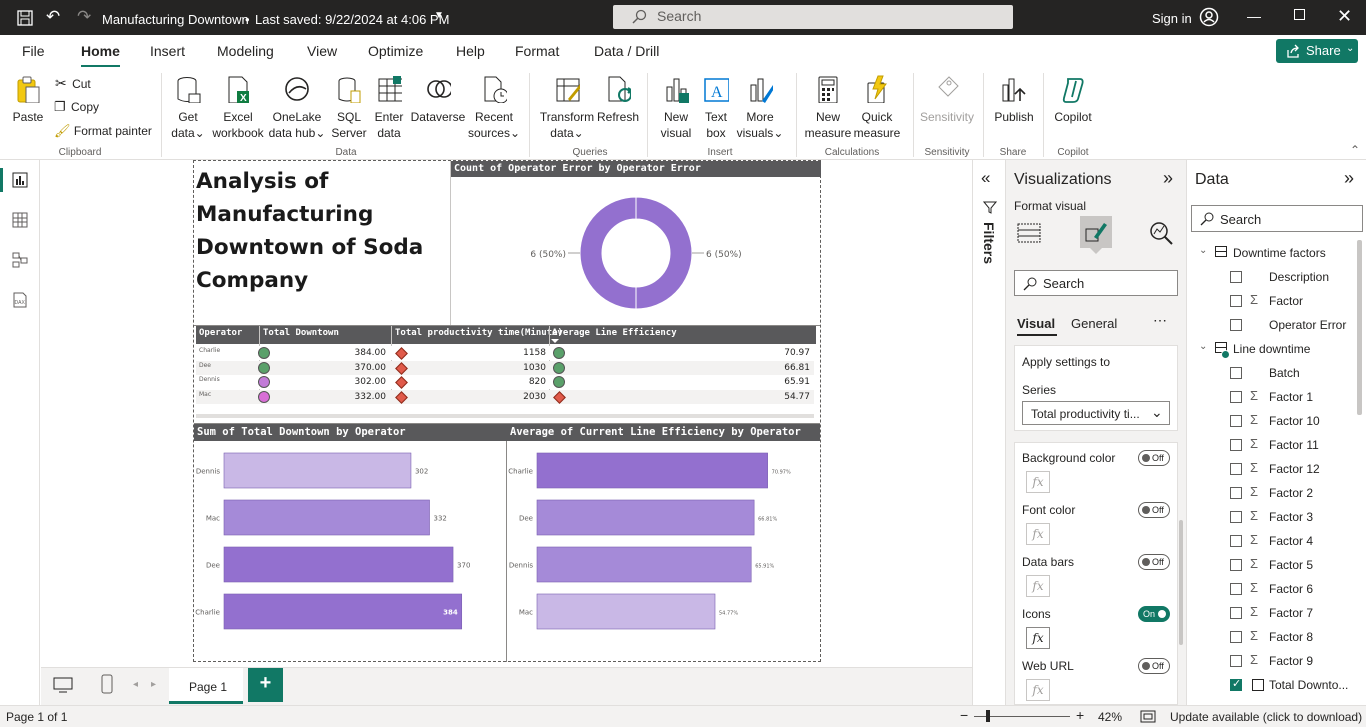 The image size is (1366, 727). I want to click on format-painter-button: 🖌 Format painter, so click(103, 131).